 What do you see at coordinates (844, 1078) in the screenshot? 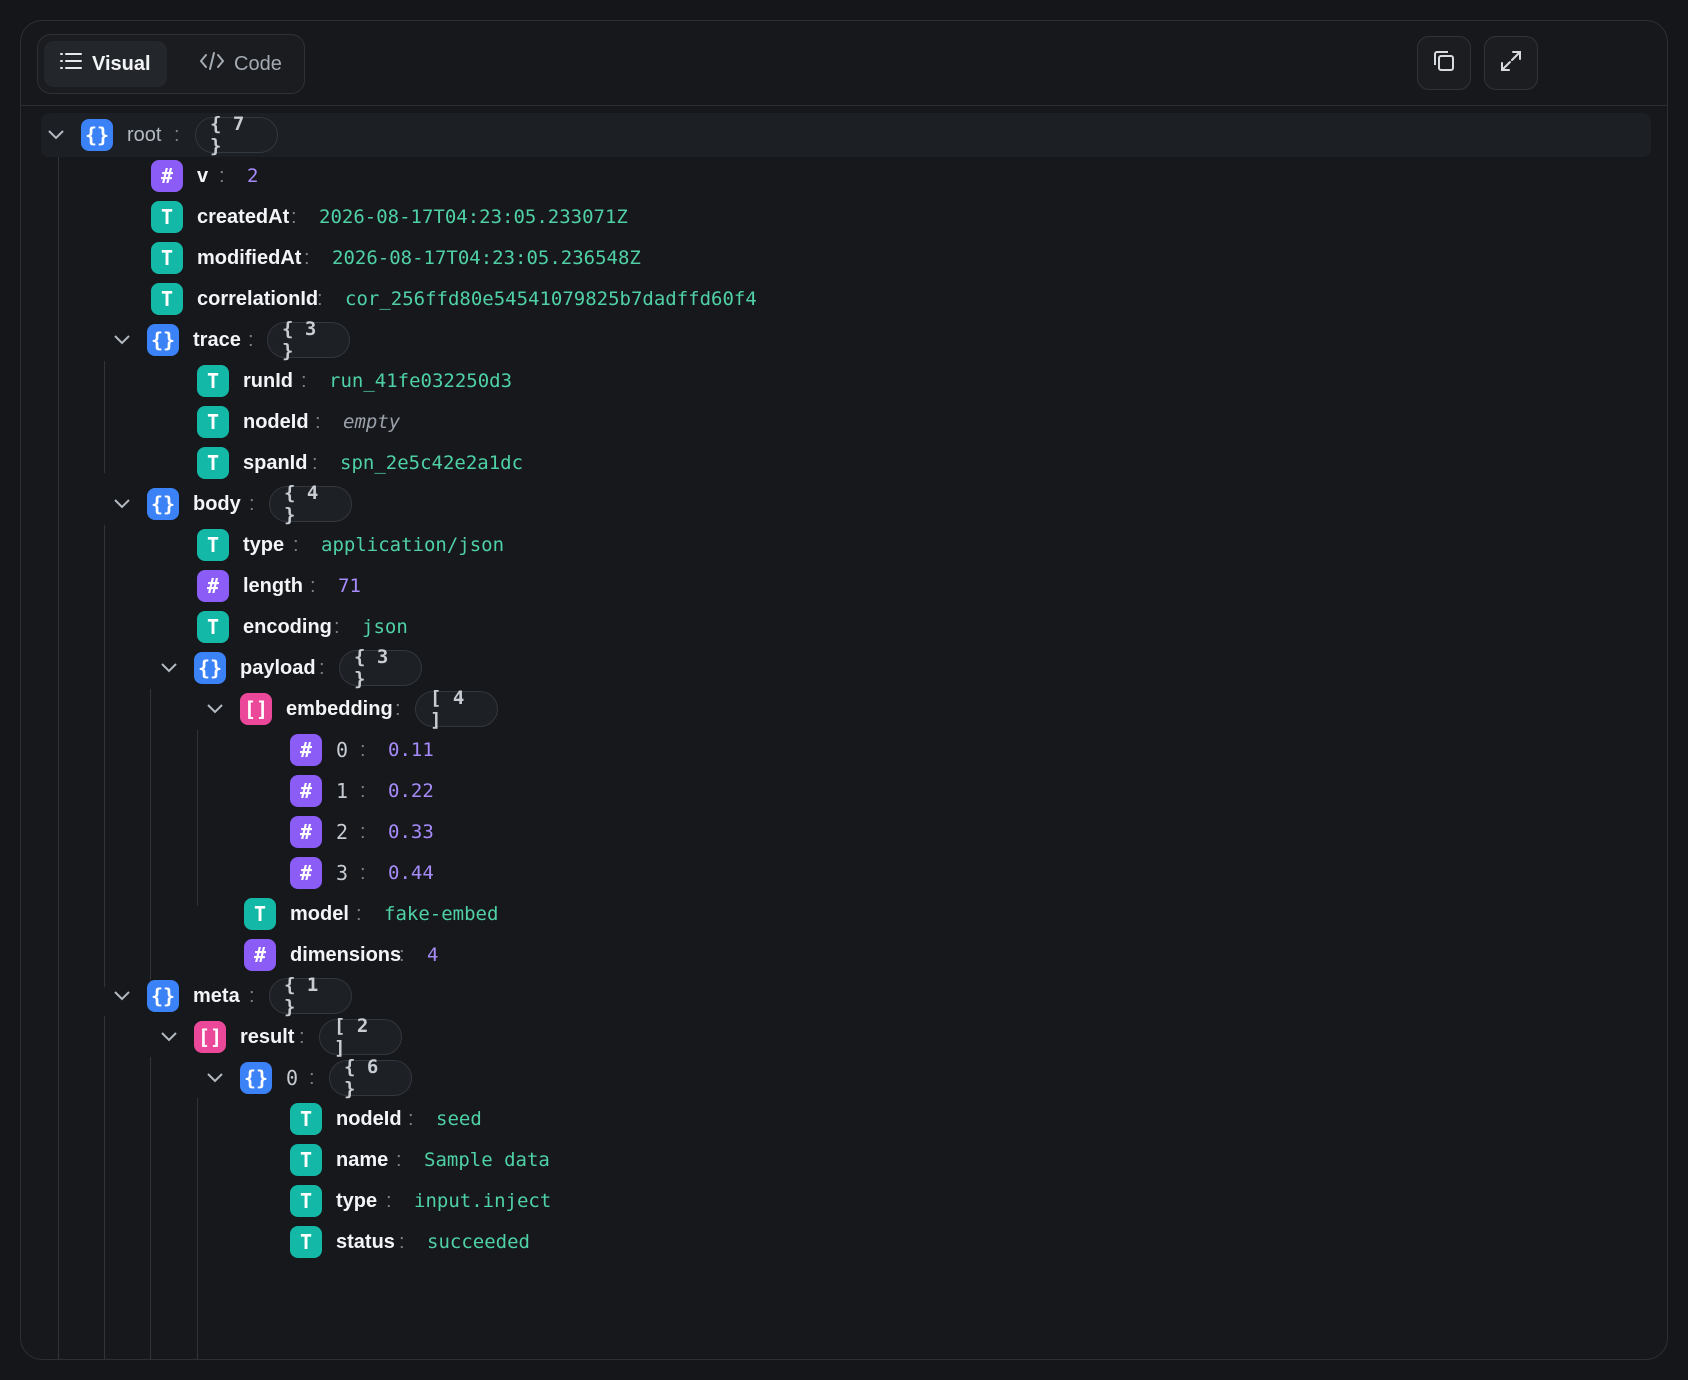
I see `tree-node-result-0: {} 0 : { 6 }` at bounding box center [844, 1078].